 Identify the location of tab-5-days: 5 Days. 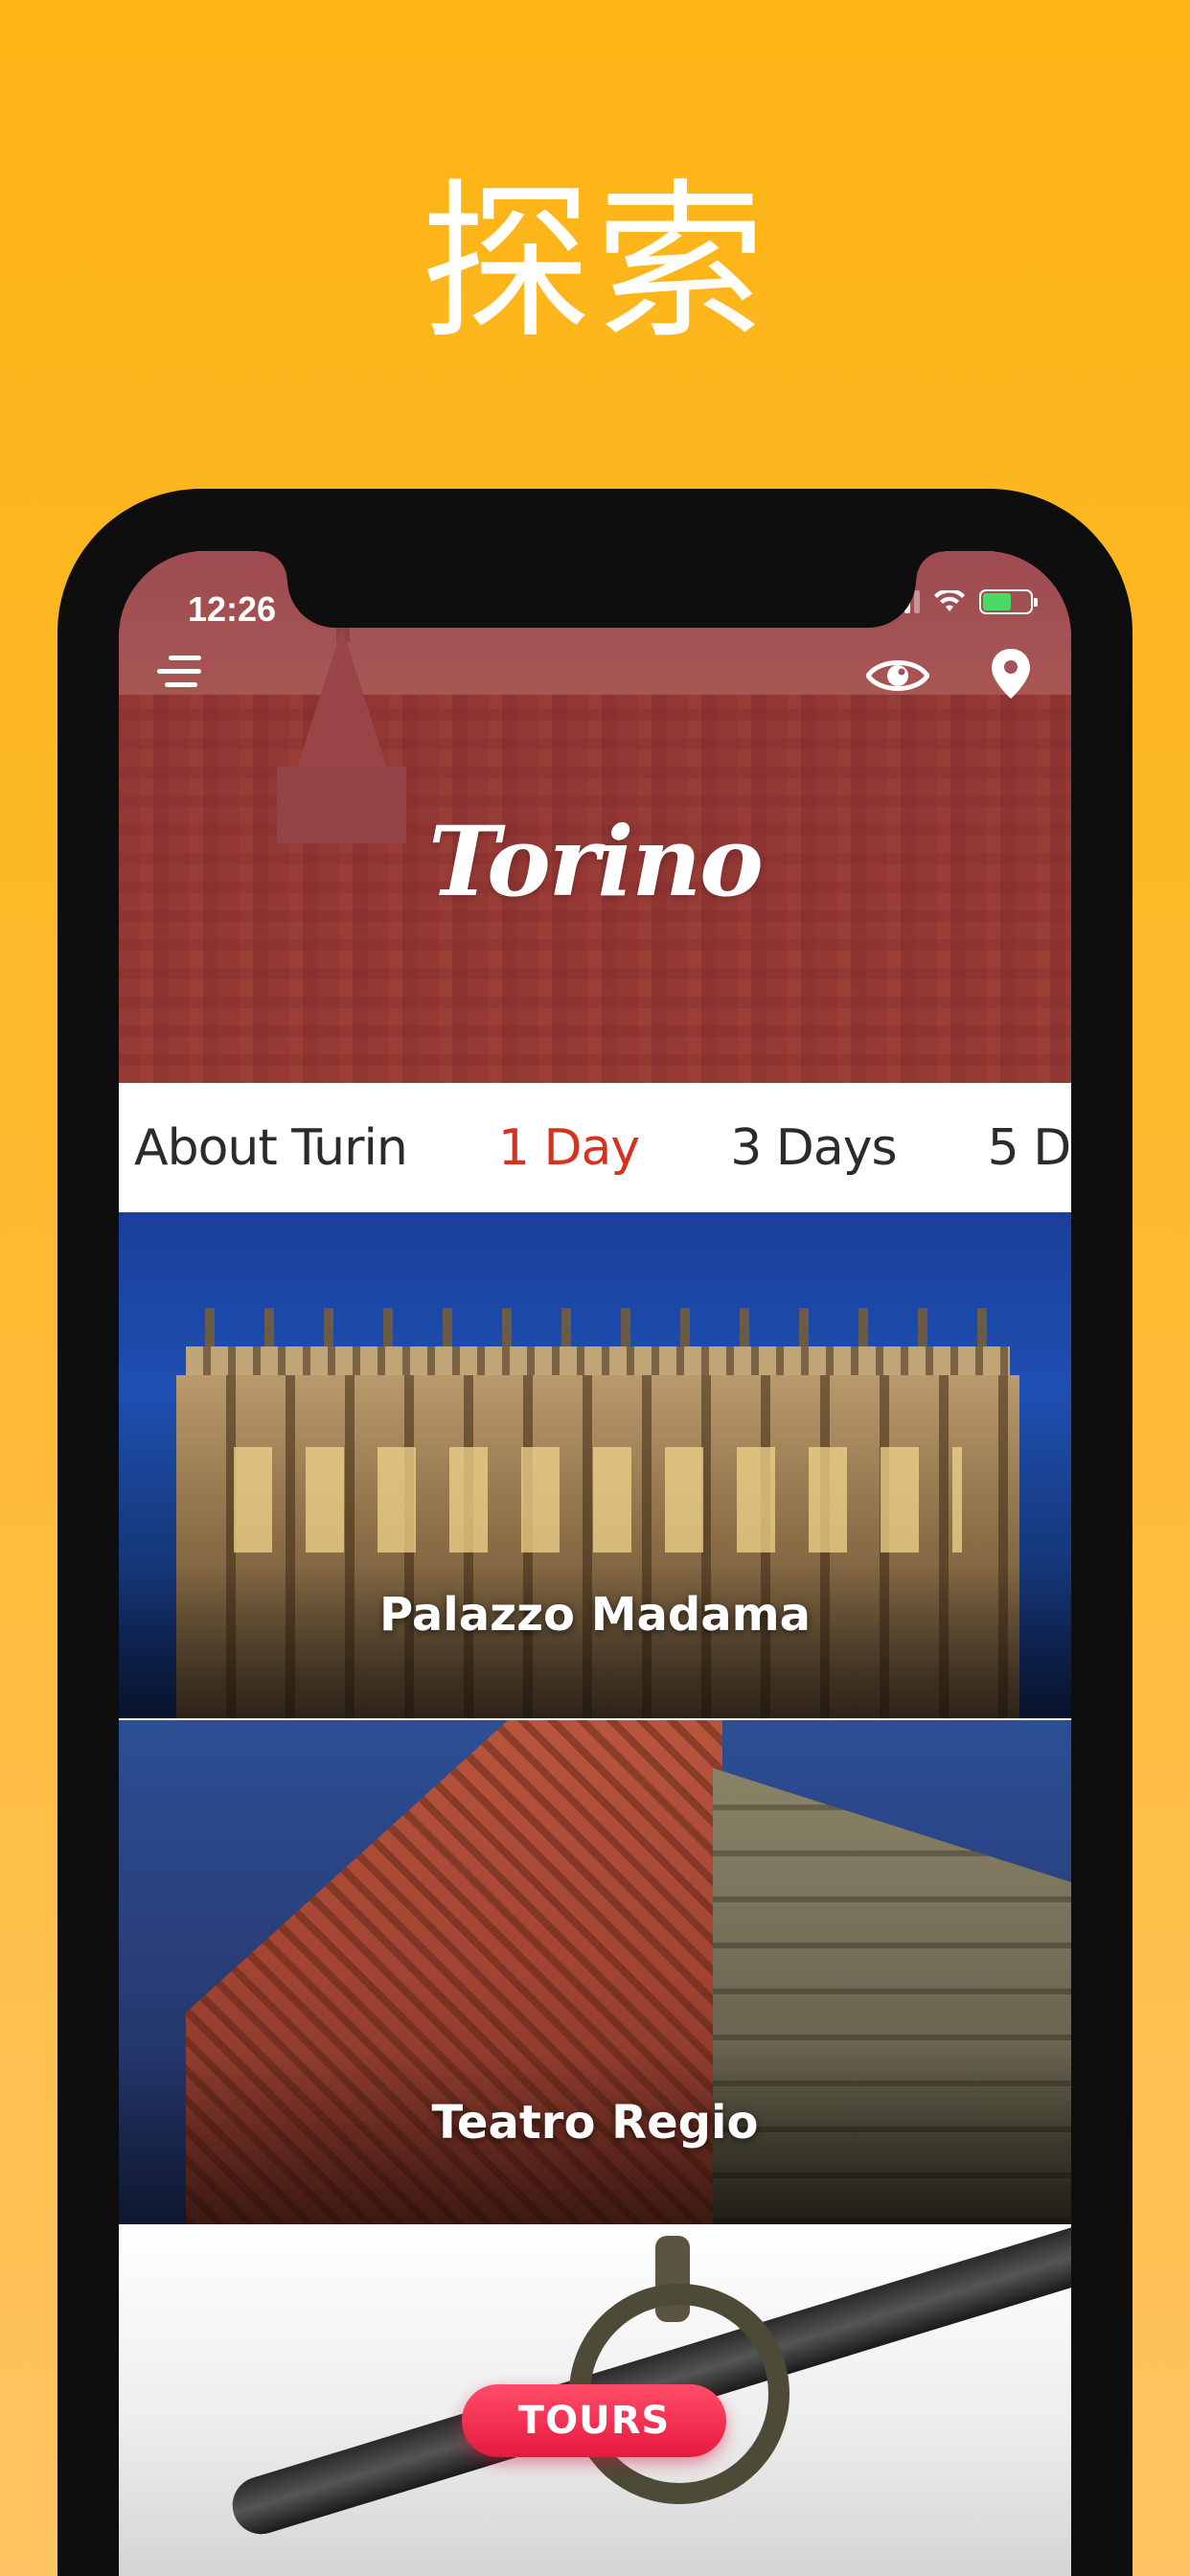
(1030, 1148).